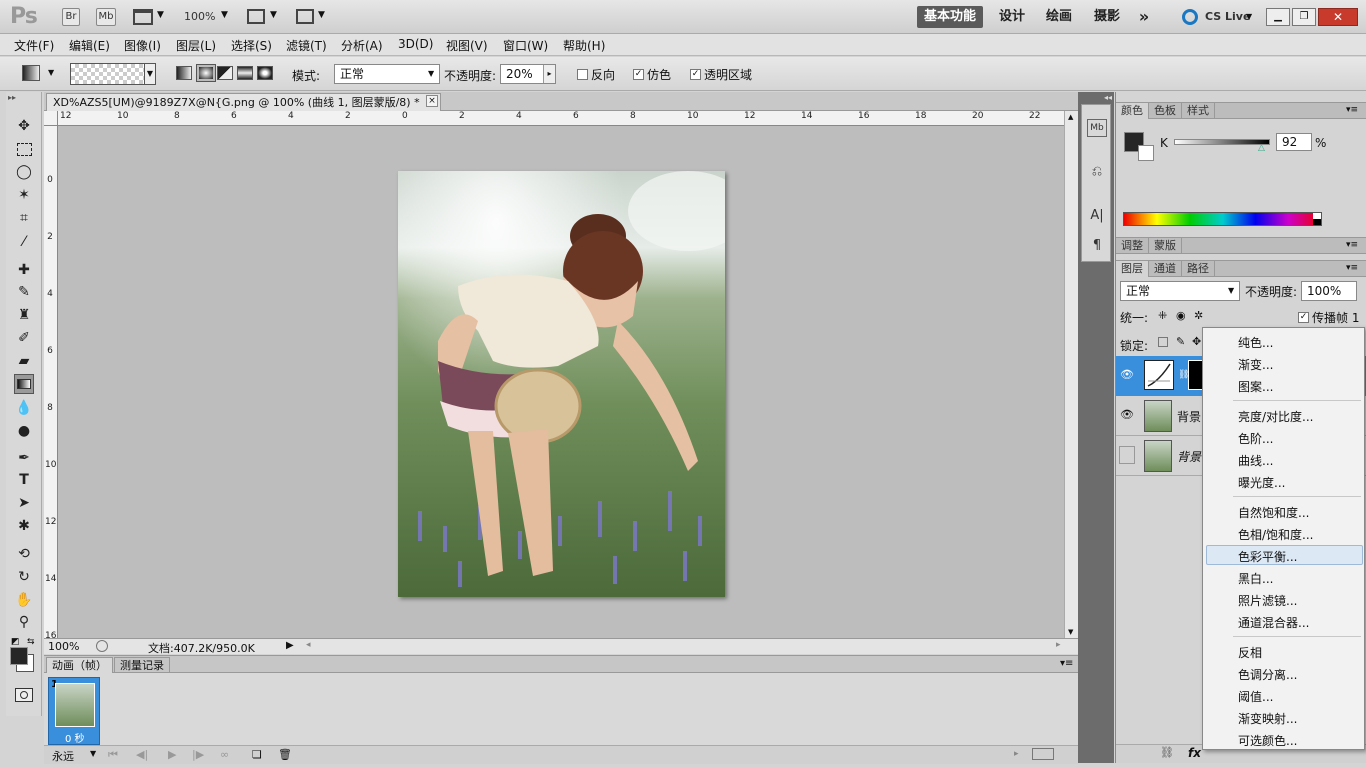 The image size is (1366, 768). What do you see at coordinates (24, 431) in the screenshot?
I see `dodge-tool-icon: ●` at bounding box center [24, 431].